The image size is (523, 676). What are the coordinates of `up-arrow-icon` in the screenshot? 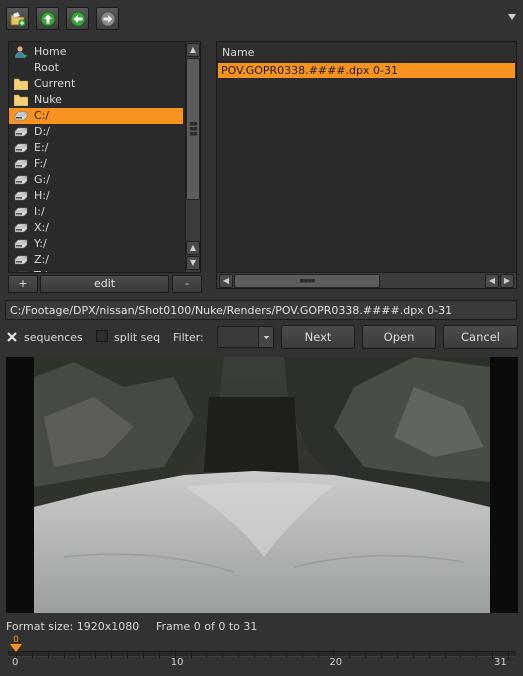 It's located at (48, 19).